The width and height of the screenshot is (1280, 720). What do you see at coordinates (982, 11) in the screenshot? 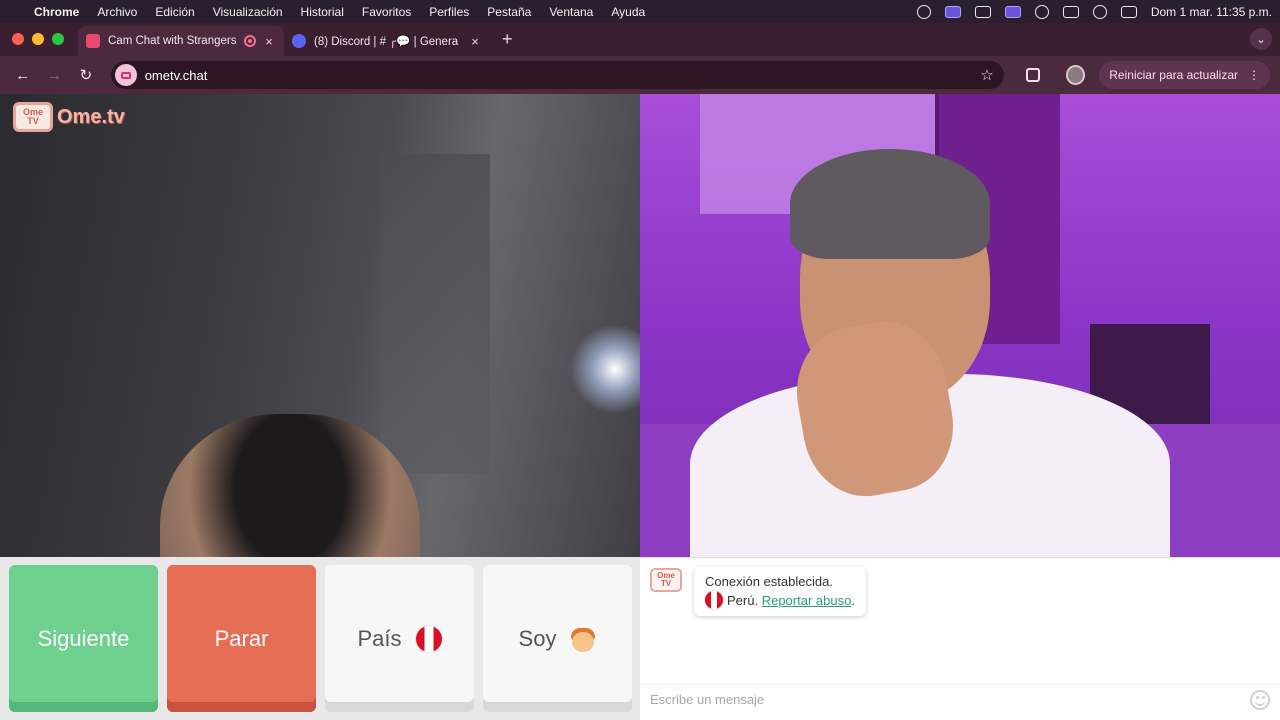
I see `battery-icon` at bounding box center [982, 11].